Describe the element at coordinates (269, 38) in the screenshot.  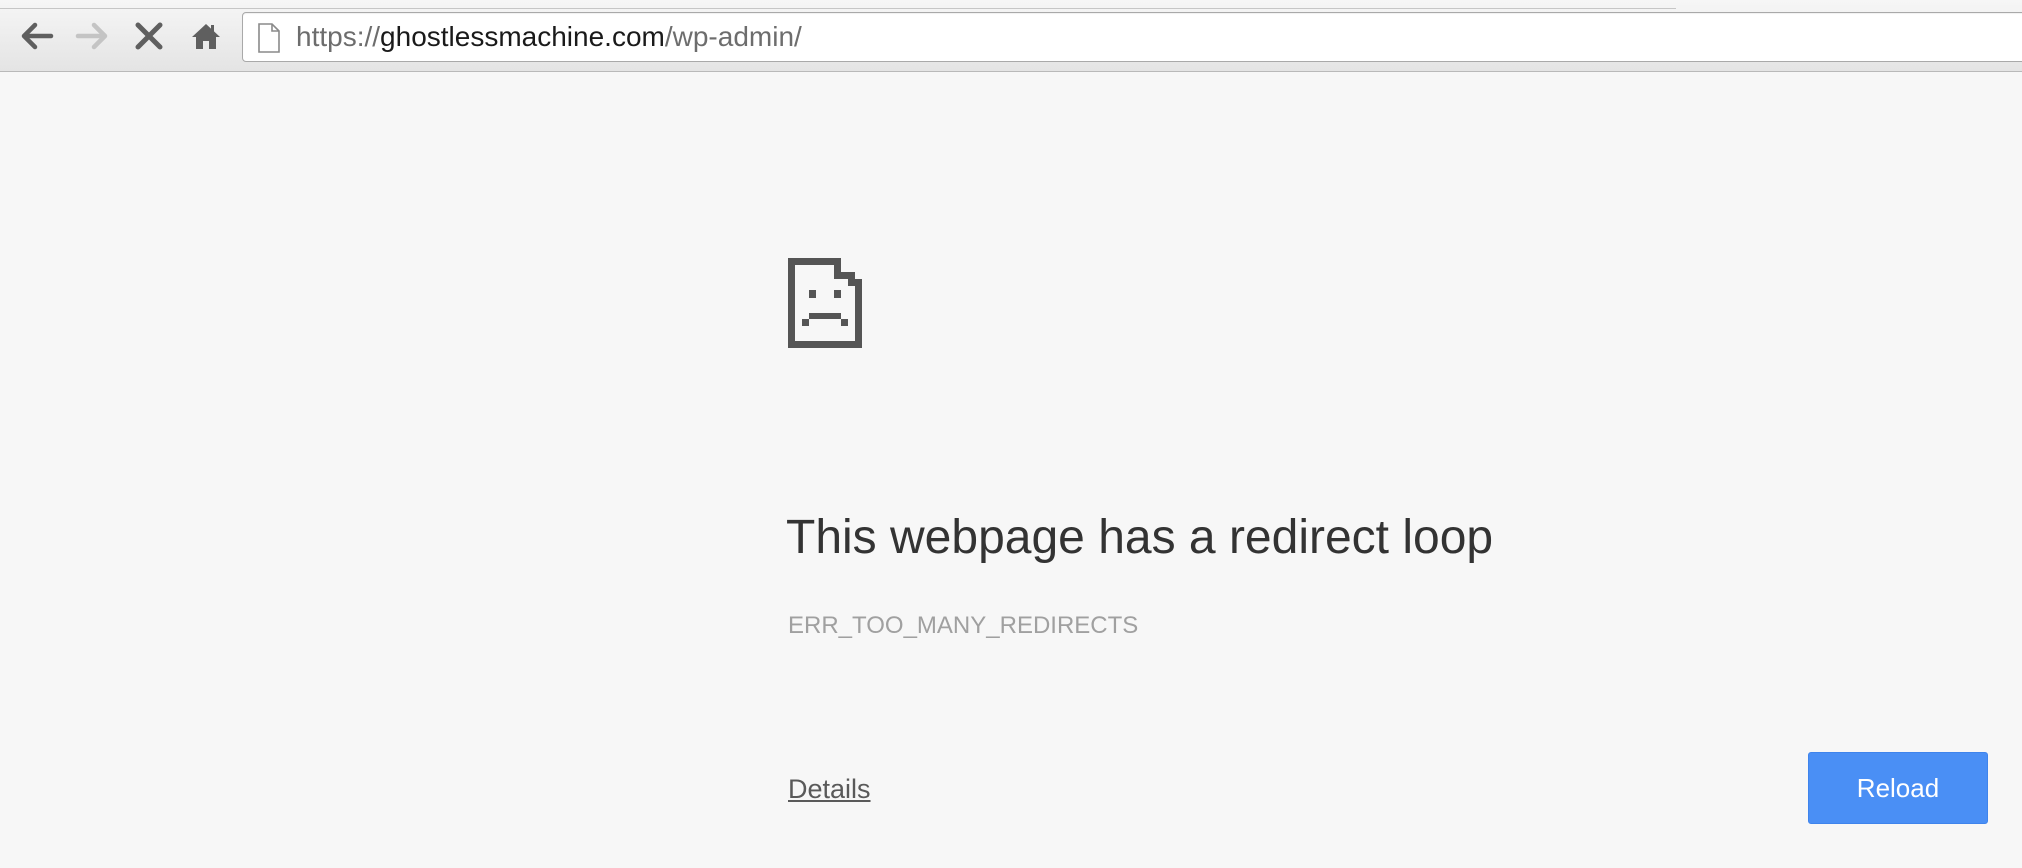
I see `blank-page-icon` at that location.